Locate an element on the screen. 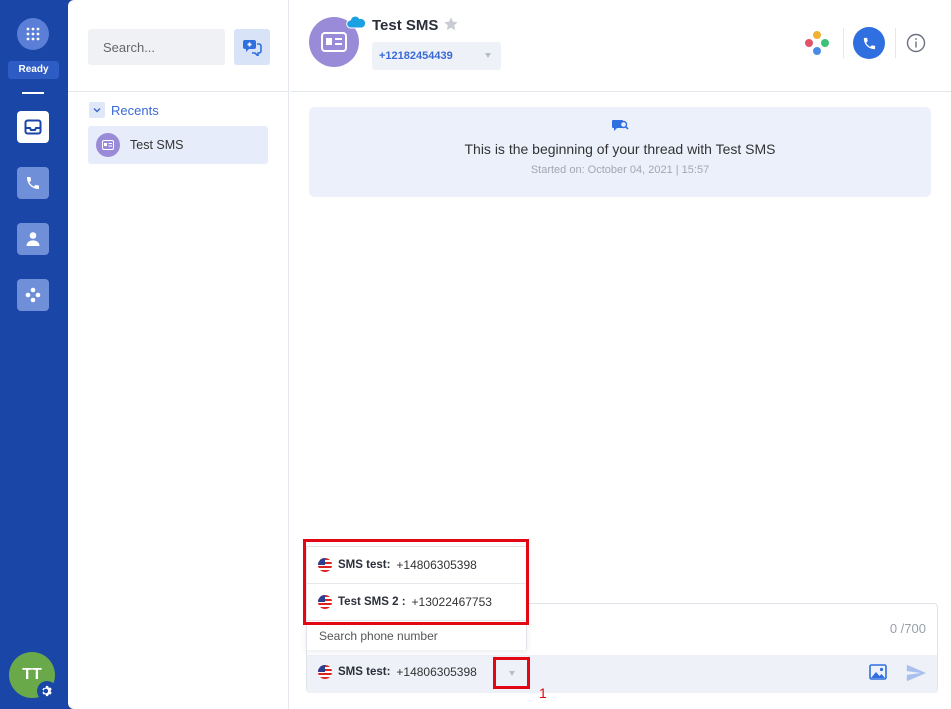 The width and height of the screenshot is (951, 709). integrations-icon is located at coordinates (817, 43).